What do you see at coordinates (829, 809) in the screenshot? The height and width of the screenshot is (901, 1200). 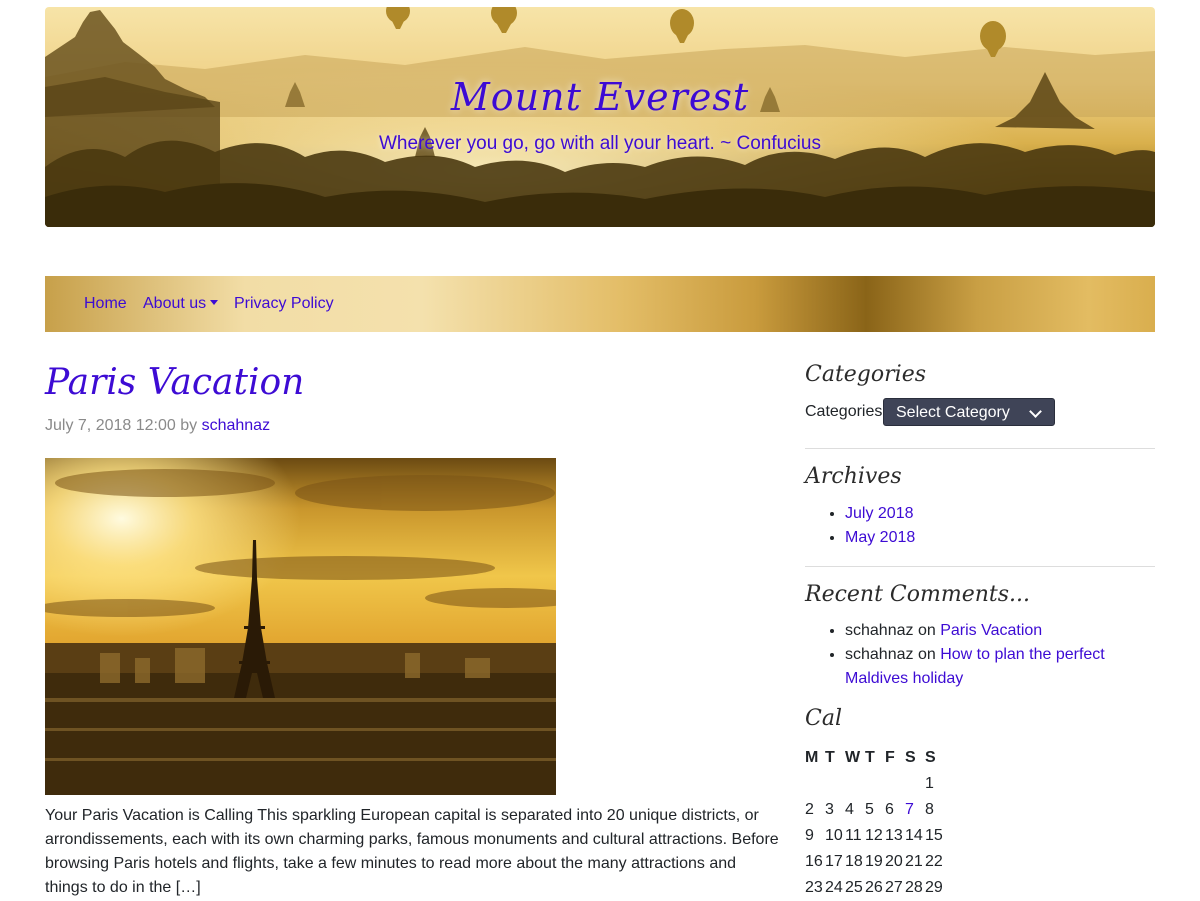 I see `calendar-day: 3` at bounding box center [829, 809].